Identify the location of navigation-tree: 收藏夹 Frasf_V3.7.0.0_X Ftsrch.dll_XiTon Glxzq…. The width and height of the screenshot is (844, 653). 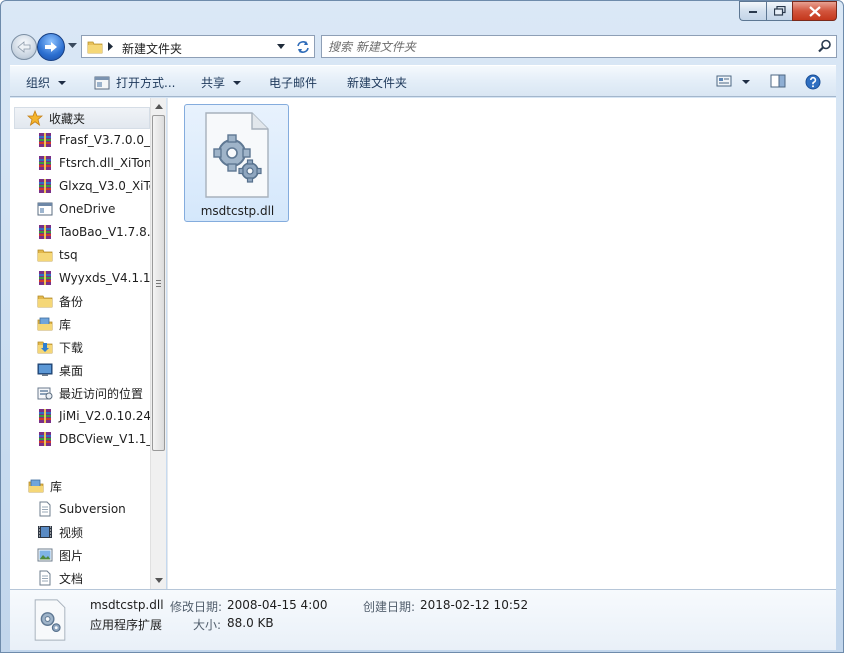
(80, 343).